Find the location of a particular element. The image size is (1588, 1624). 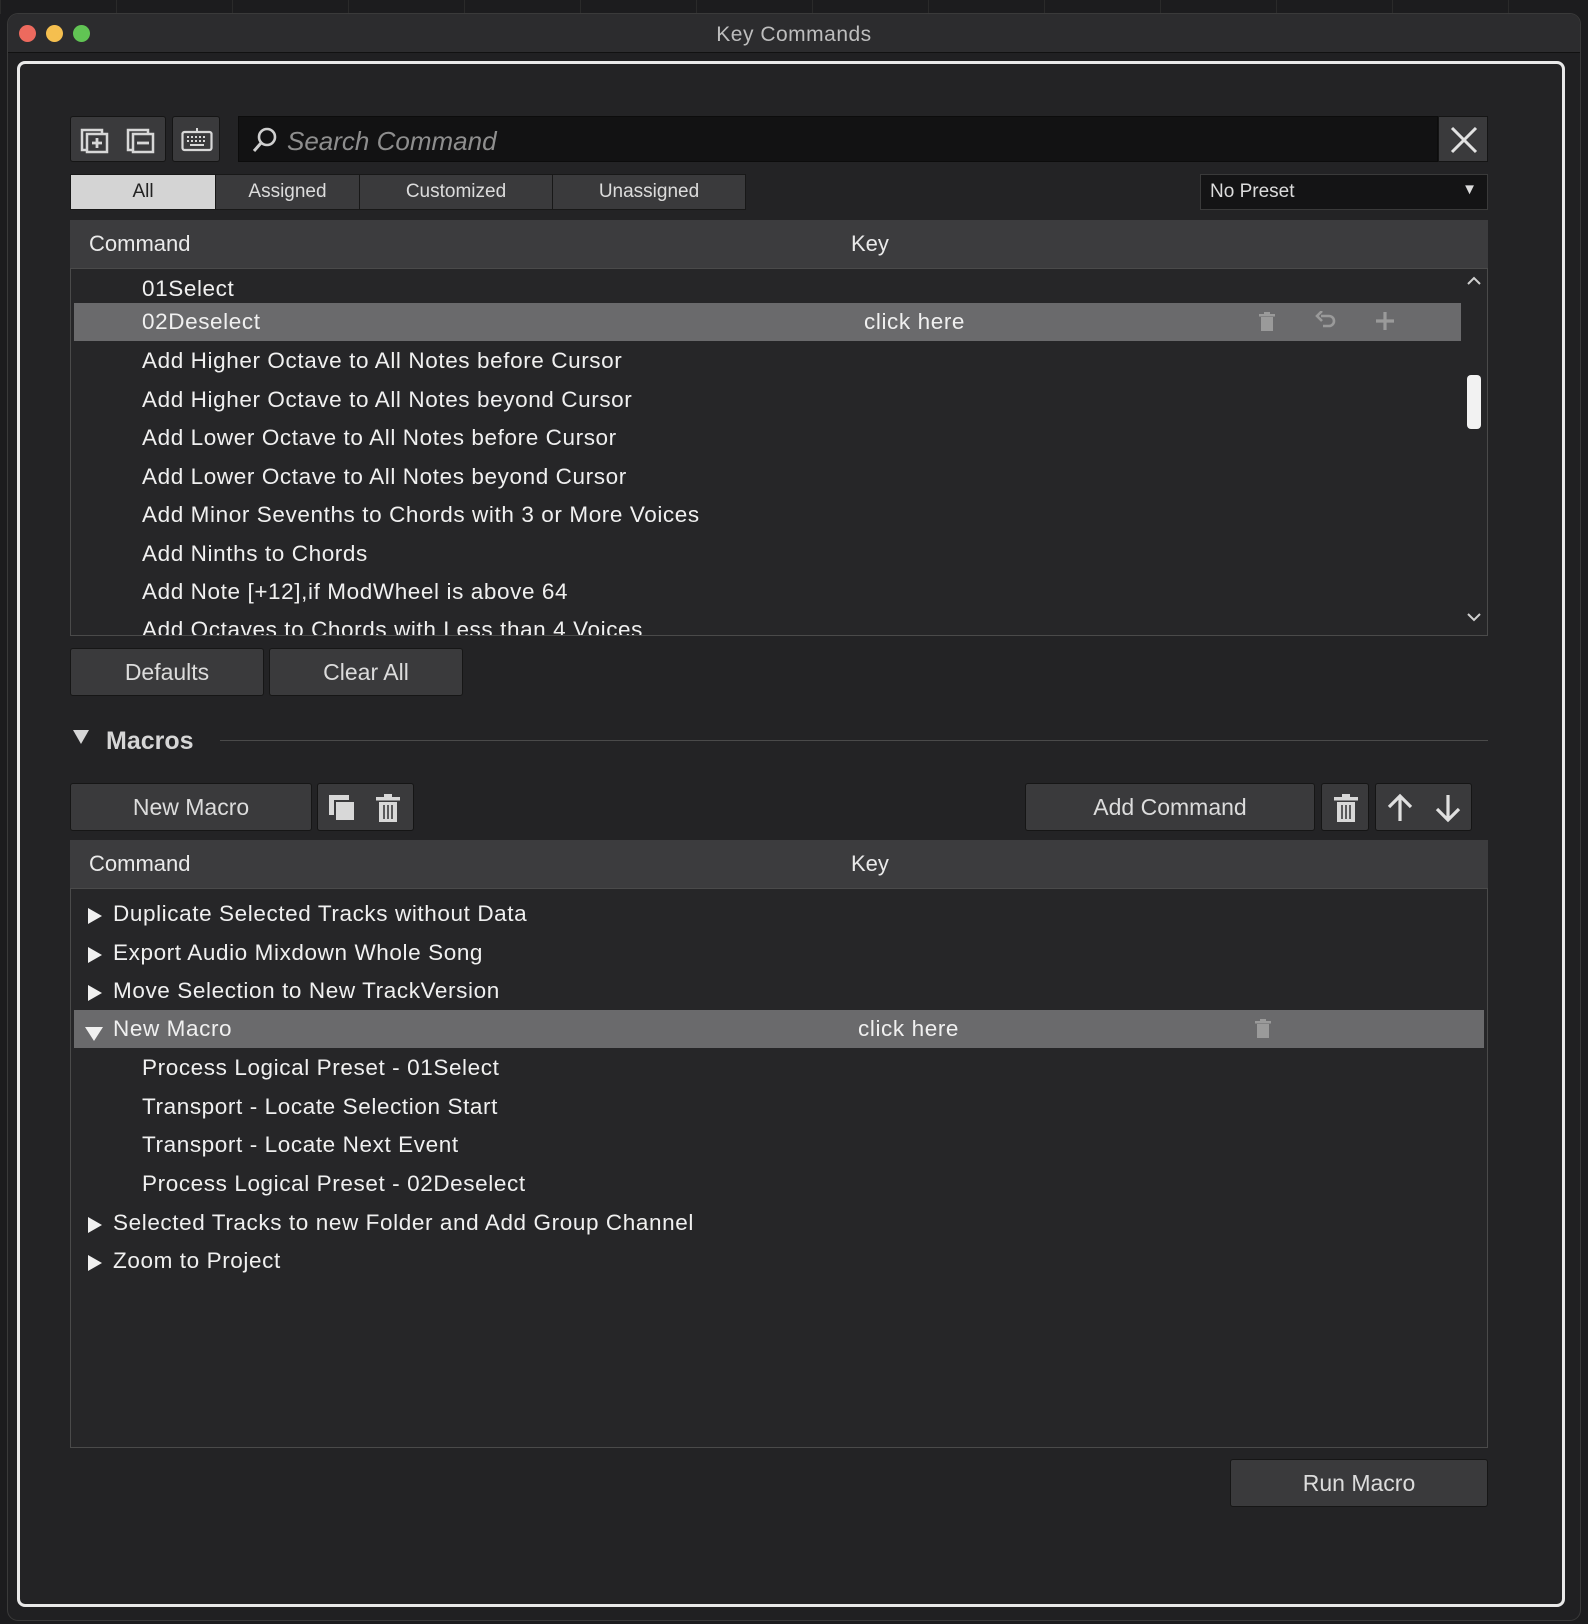

macros-section-title: Macros is located at coordinates (150, 741).